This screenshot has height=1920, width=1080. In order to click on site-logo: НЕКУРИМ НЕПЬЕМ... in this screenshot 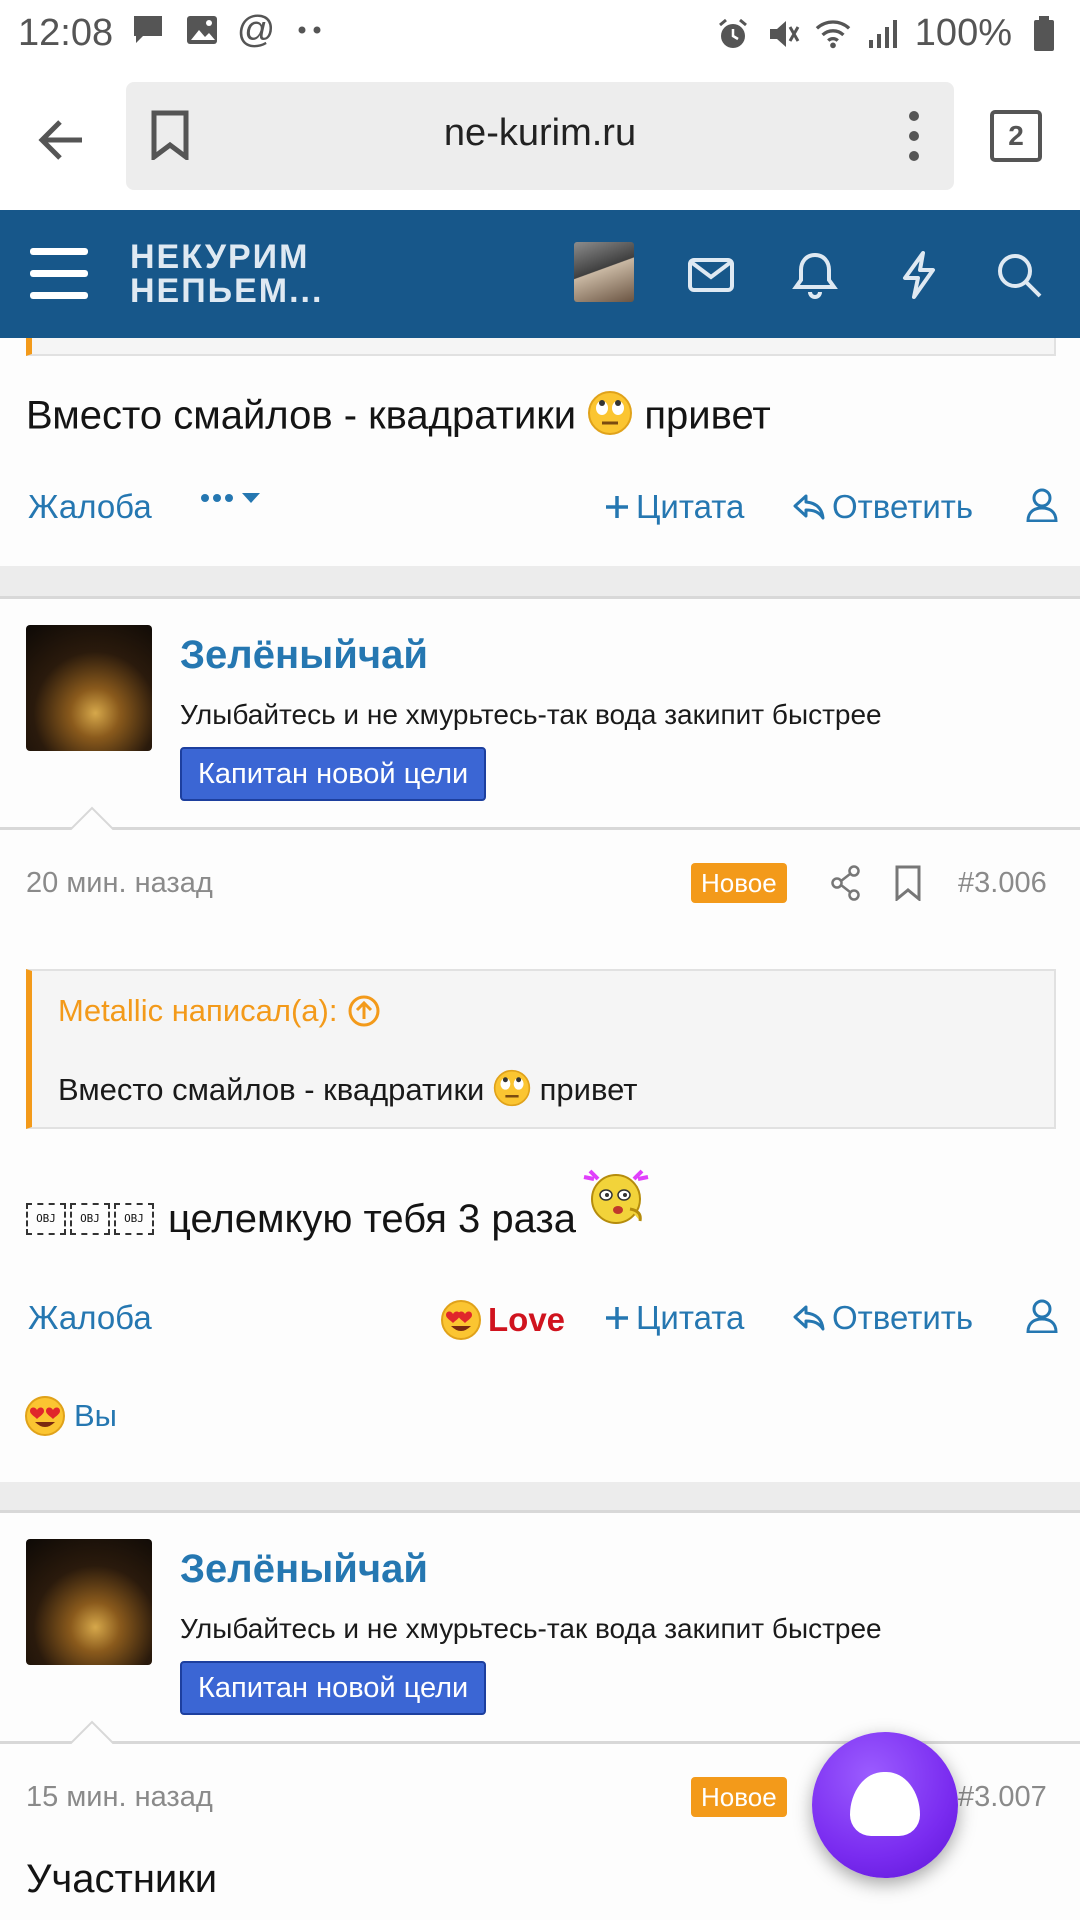, I will do `click(226, 274)`.